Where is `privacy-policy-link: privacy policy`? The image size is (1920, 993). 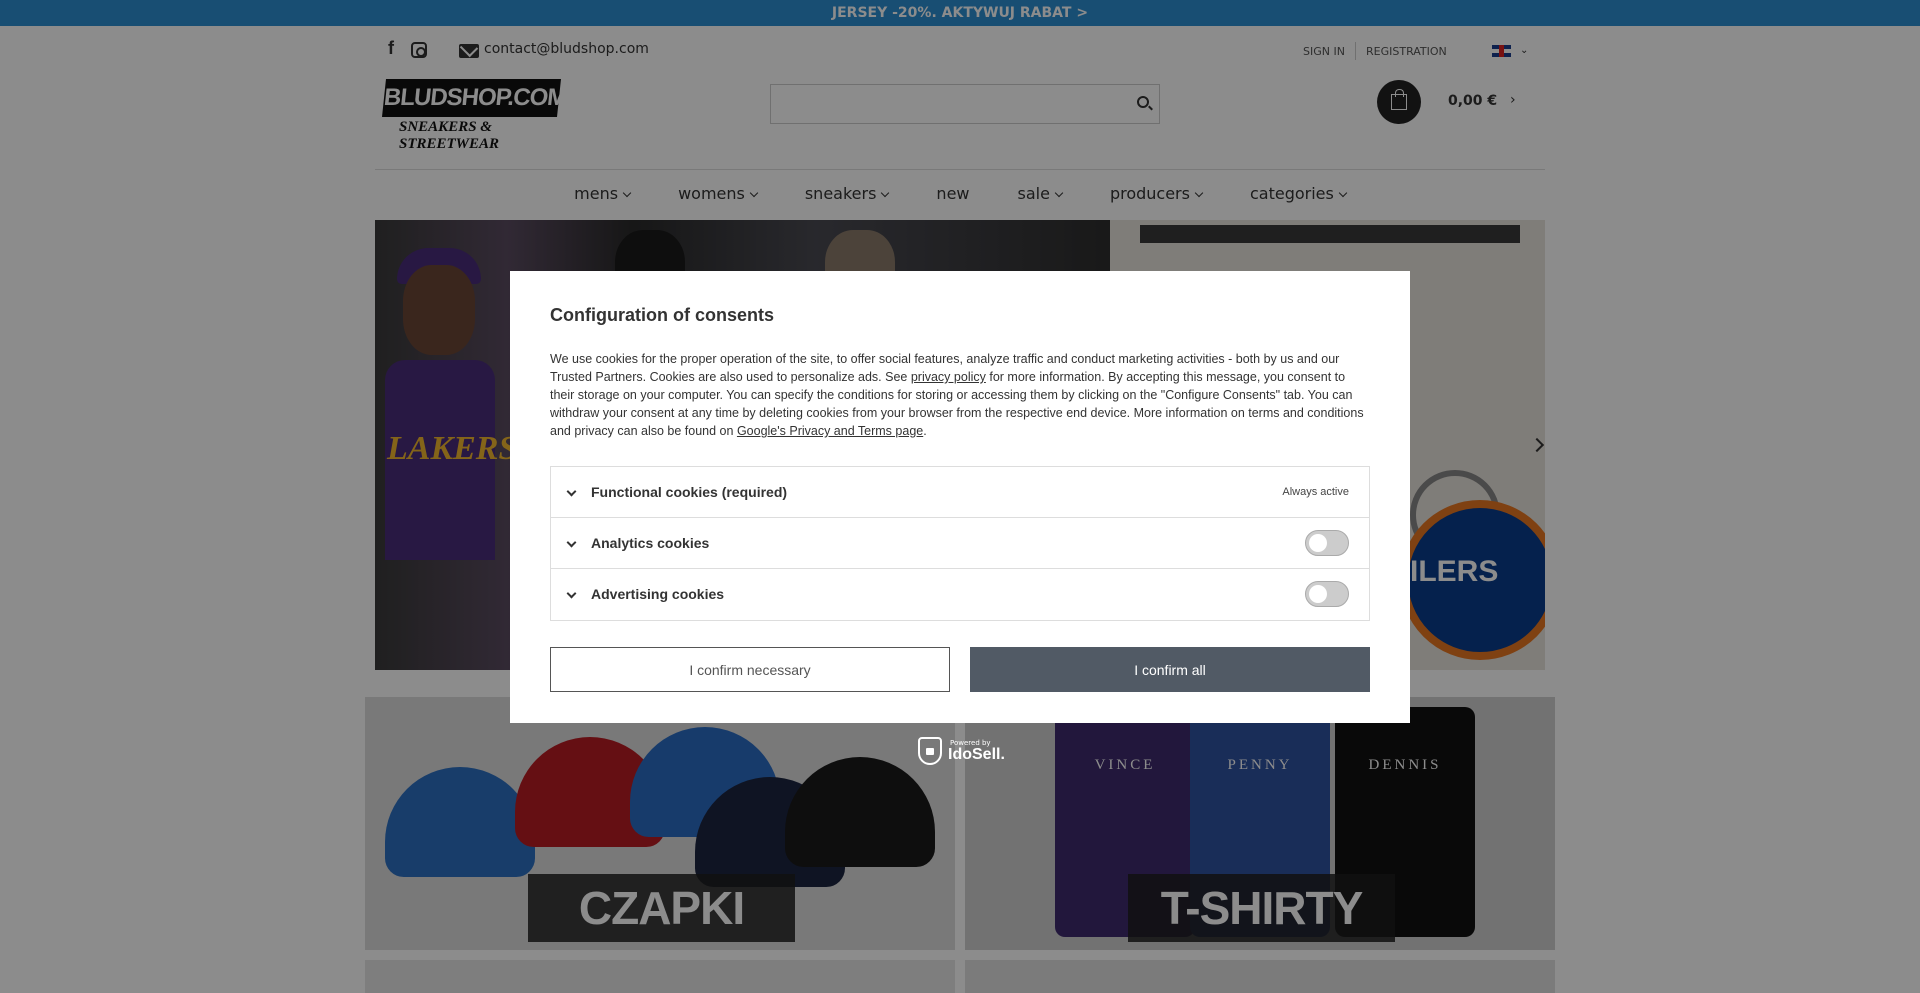 privacy-policy-link: privacy policy is located at coordinates (948, 377).